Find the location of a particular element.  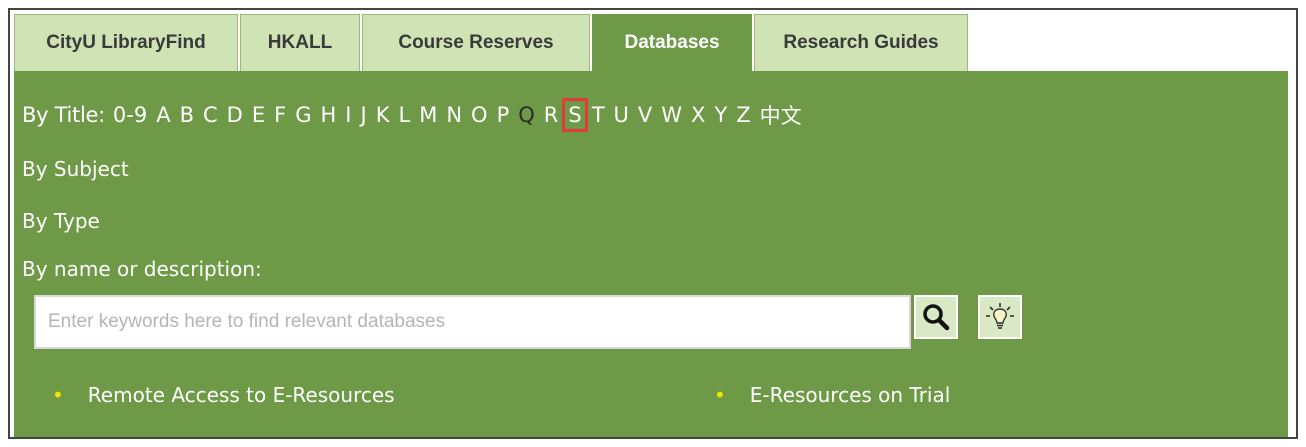

letter-link-c: C is located at coordinates (210, 115).